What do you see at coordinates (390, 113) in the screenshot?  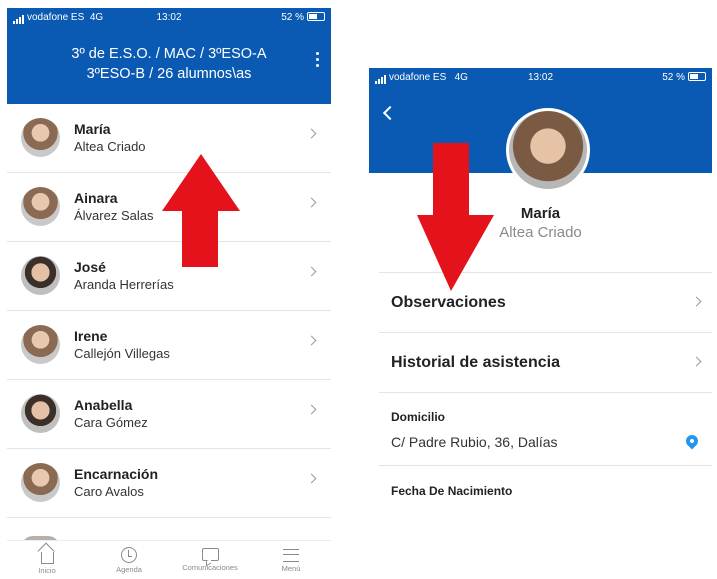 I see `back-icon` at bounding box center [390, 113].